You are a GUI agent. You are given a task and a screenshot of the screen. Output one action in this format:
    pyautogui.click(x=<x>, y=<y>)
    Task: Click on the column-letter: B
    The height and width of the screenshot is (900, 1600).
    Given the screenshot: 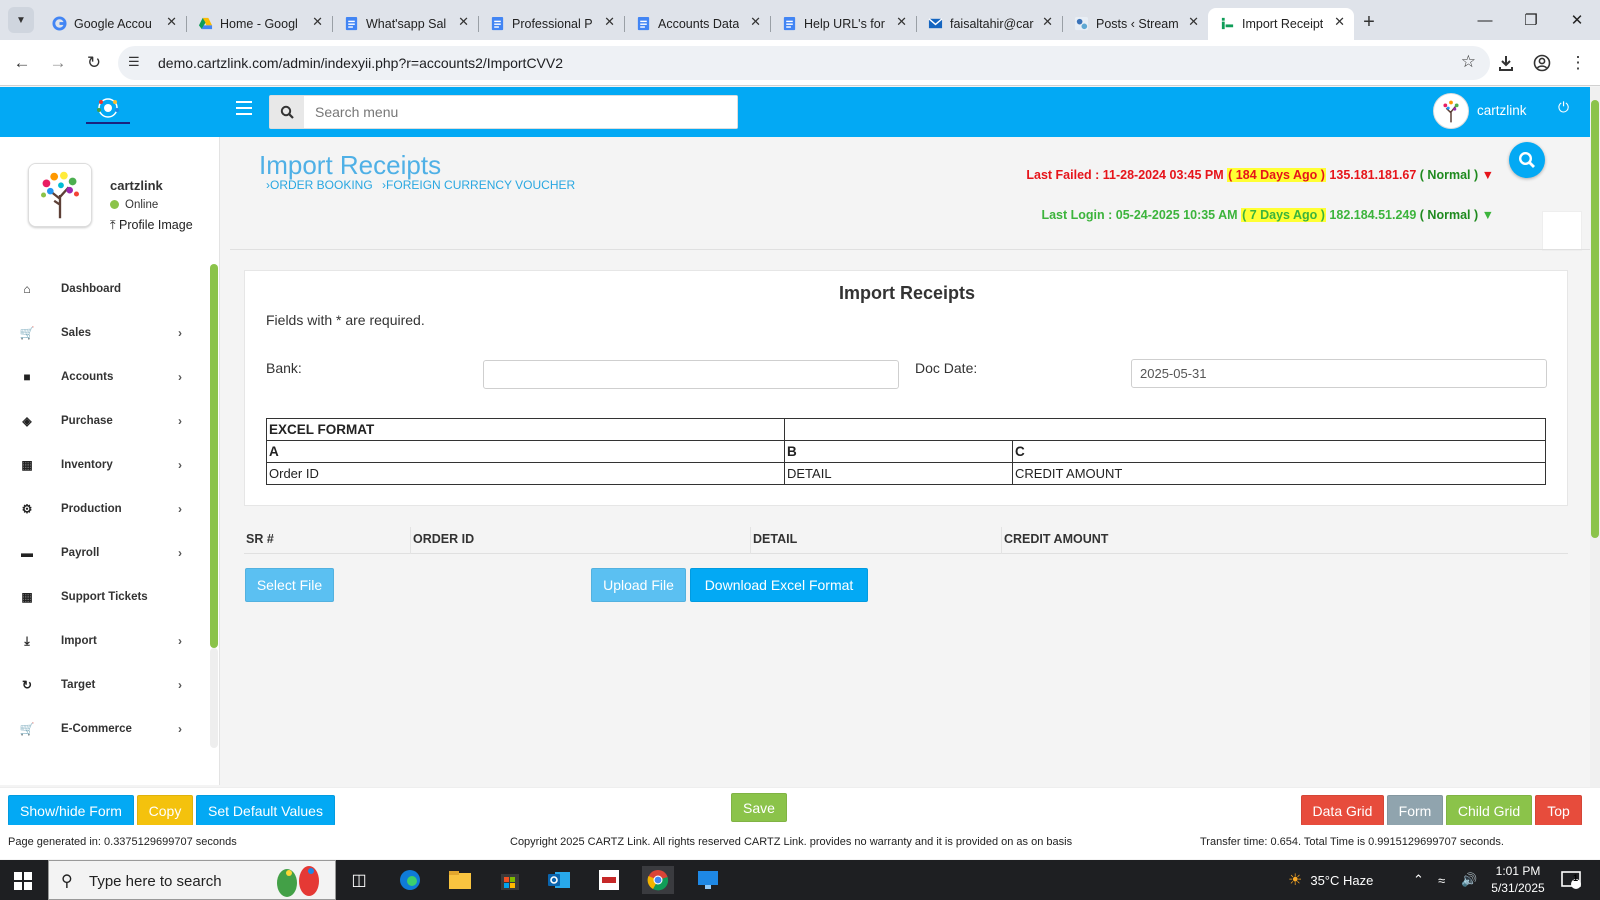 What is the action you would take?
    pyautogui.click(x=898, y=451)
    